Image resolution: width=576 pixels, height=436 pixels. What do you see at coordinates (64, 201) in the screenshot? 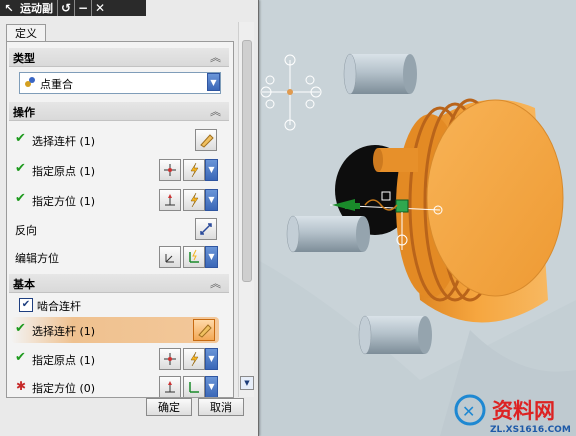
I see `op-orientation-label: 指定方位 (1)` at bounding box center [64, 201].